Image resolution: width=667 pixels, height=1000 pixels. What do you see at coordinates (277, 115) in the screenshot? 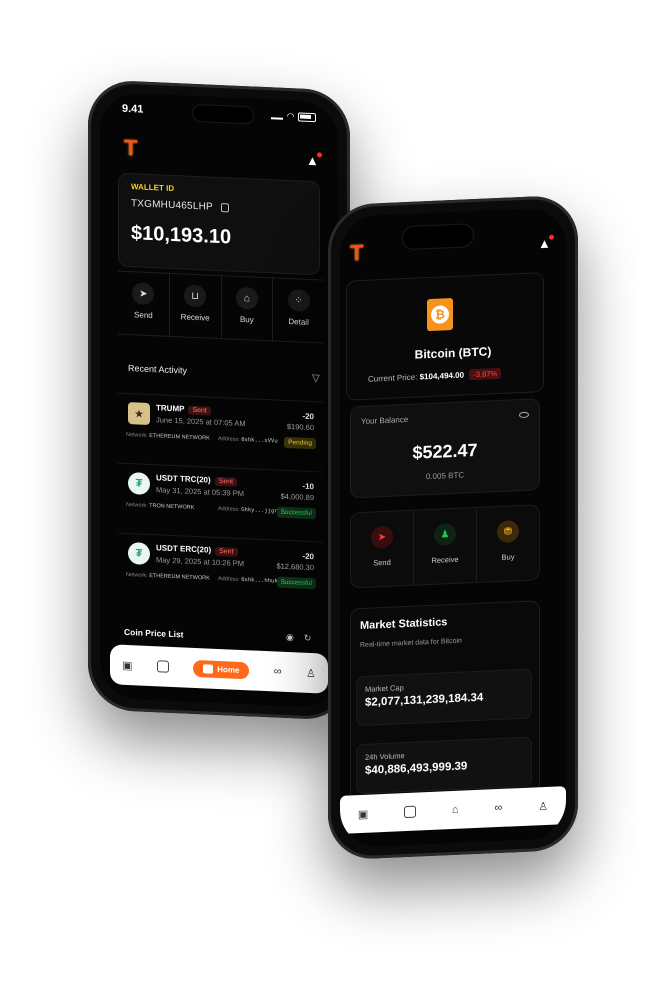
I see `signal-icon` at bounding box center [277, 115].